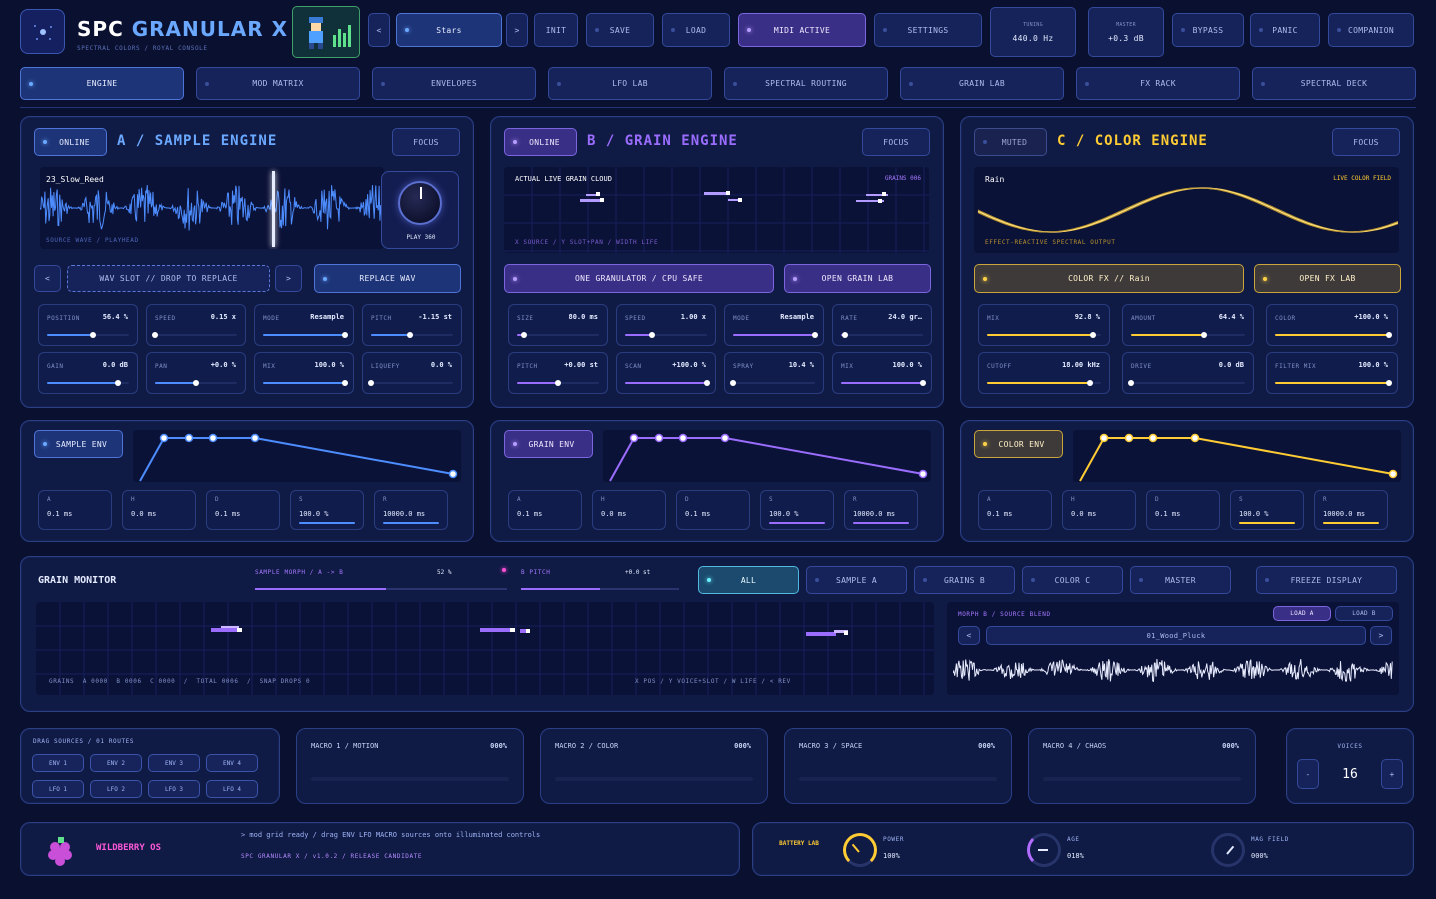 This screenshot has width=1436, height=899. What do you see at coordinates (1158, 83) in the screenshot?
I see `tab-fx-rack: FX RACK` at bounding box center [1158, 83].